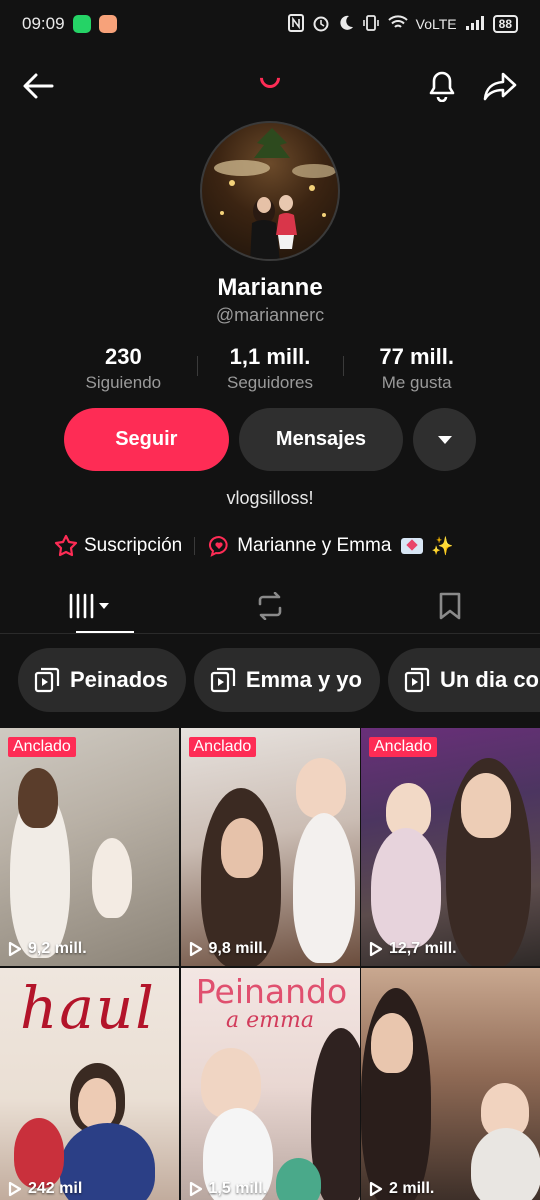 The height and width of the screenshot is (1200, 540). Describe the element at coordinates (321, 439) in the screenshot. I see `message-button: Mensajes` at that location.